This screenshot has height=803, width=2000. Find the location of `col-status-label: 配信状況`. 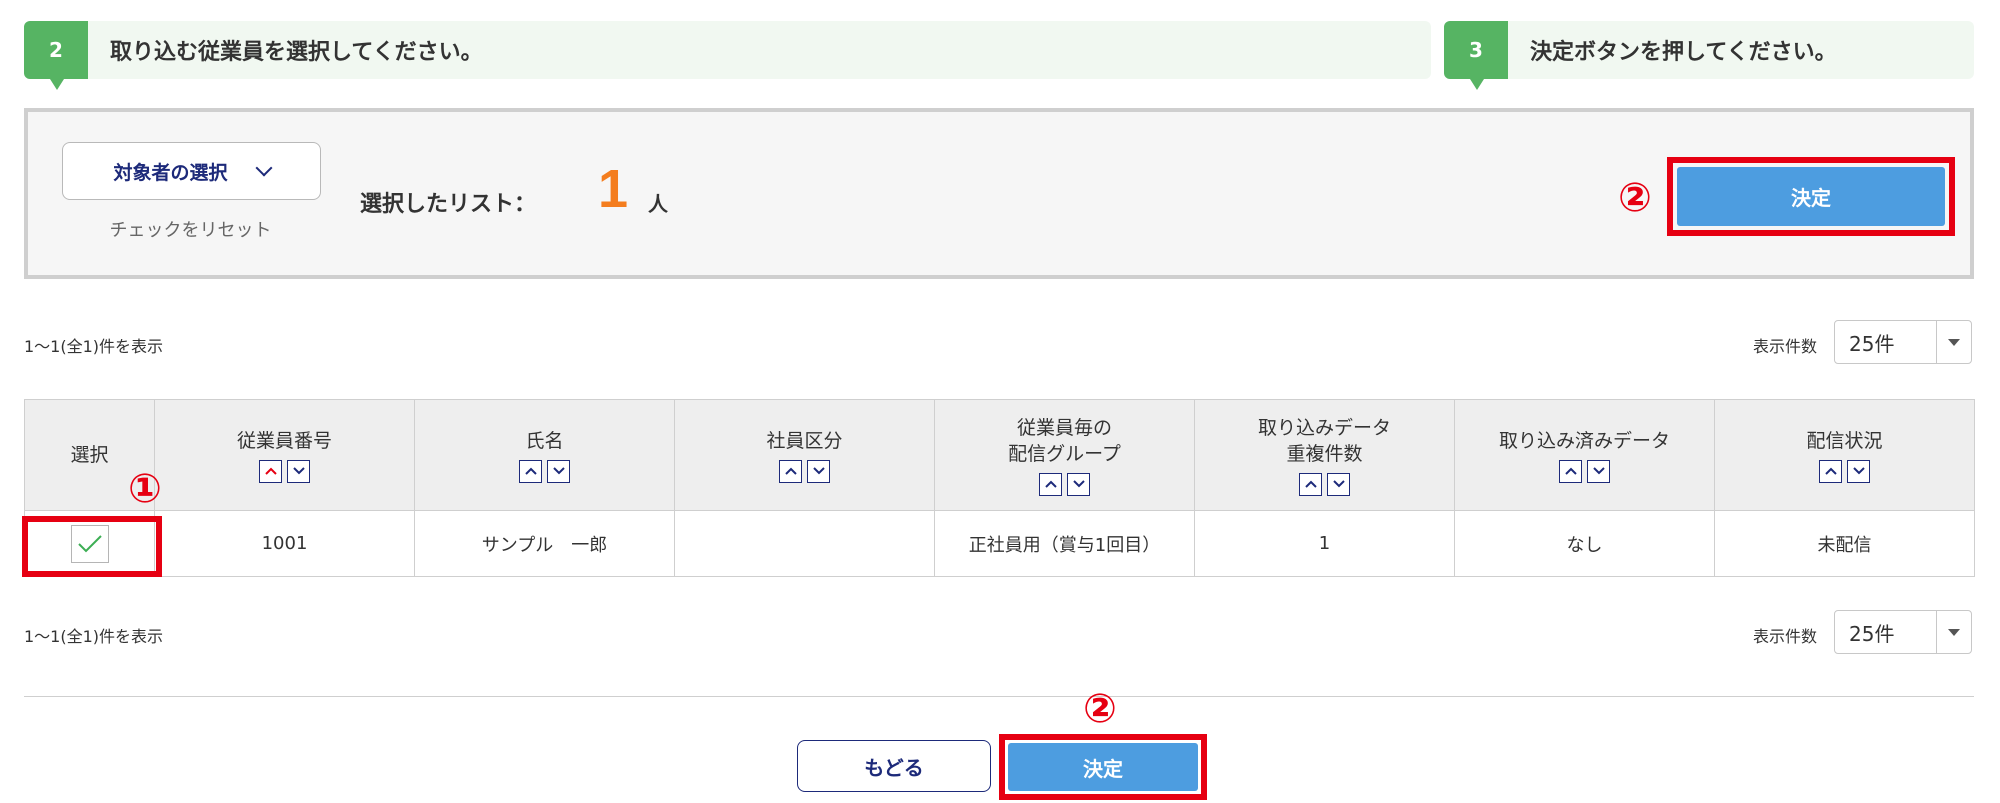

col-status-label: 配信状況 is located at coordinates (1844, 440).